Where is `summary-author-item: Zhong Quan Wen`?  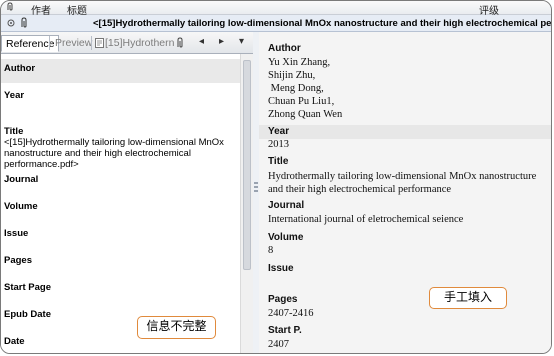
summary-author-item: Zhong Quan Wen is located at coordinates (305, 114).